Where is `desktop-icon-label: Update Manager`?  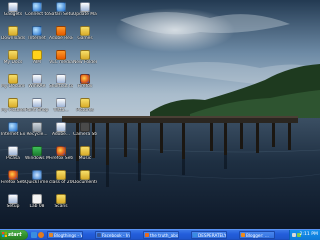
desktop-icon-label: Update Manager is located at coordinates (85, 14).